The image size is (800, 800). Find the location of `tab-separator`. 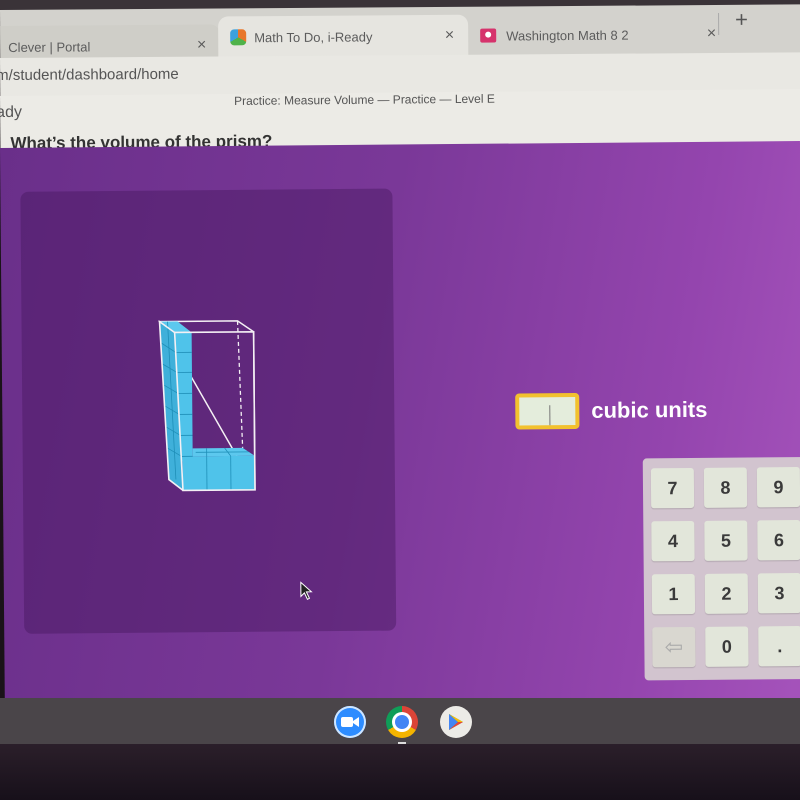

tab-separator is located at coordinates (719, 23).